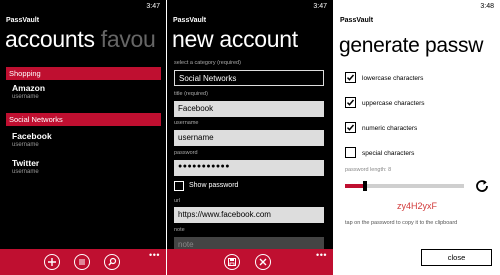  Describe the element at coordinates (128, 39) in the screenshot. I see `pivot-item-favourites: favou` at that location.